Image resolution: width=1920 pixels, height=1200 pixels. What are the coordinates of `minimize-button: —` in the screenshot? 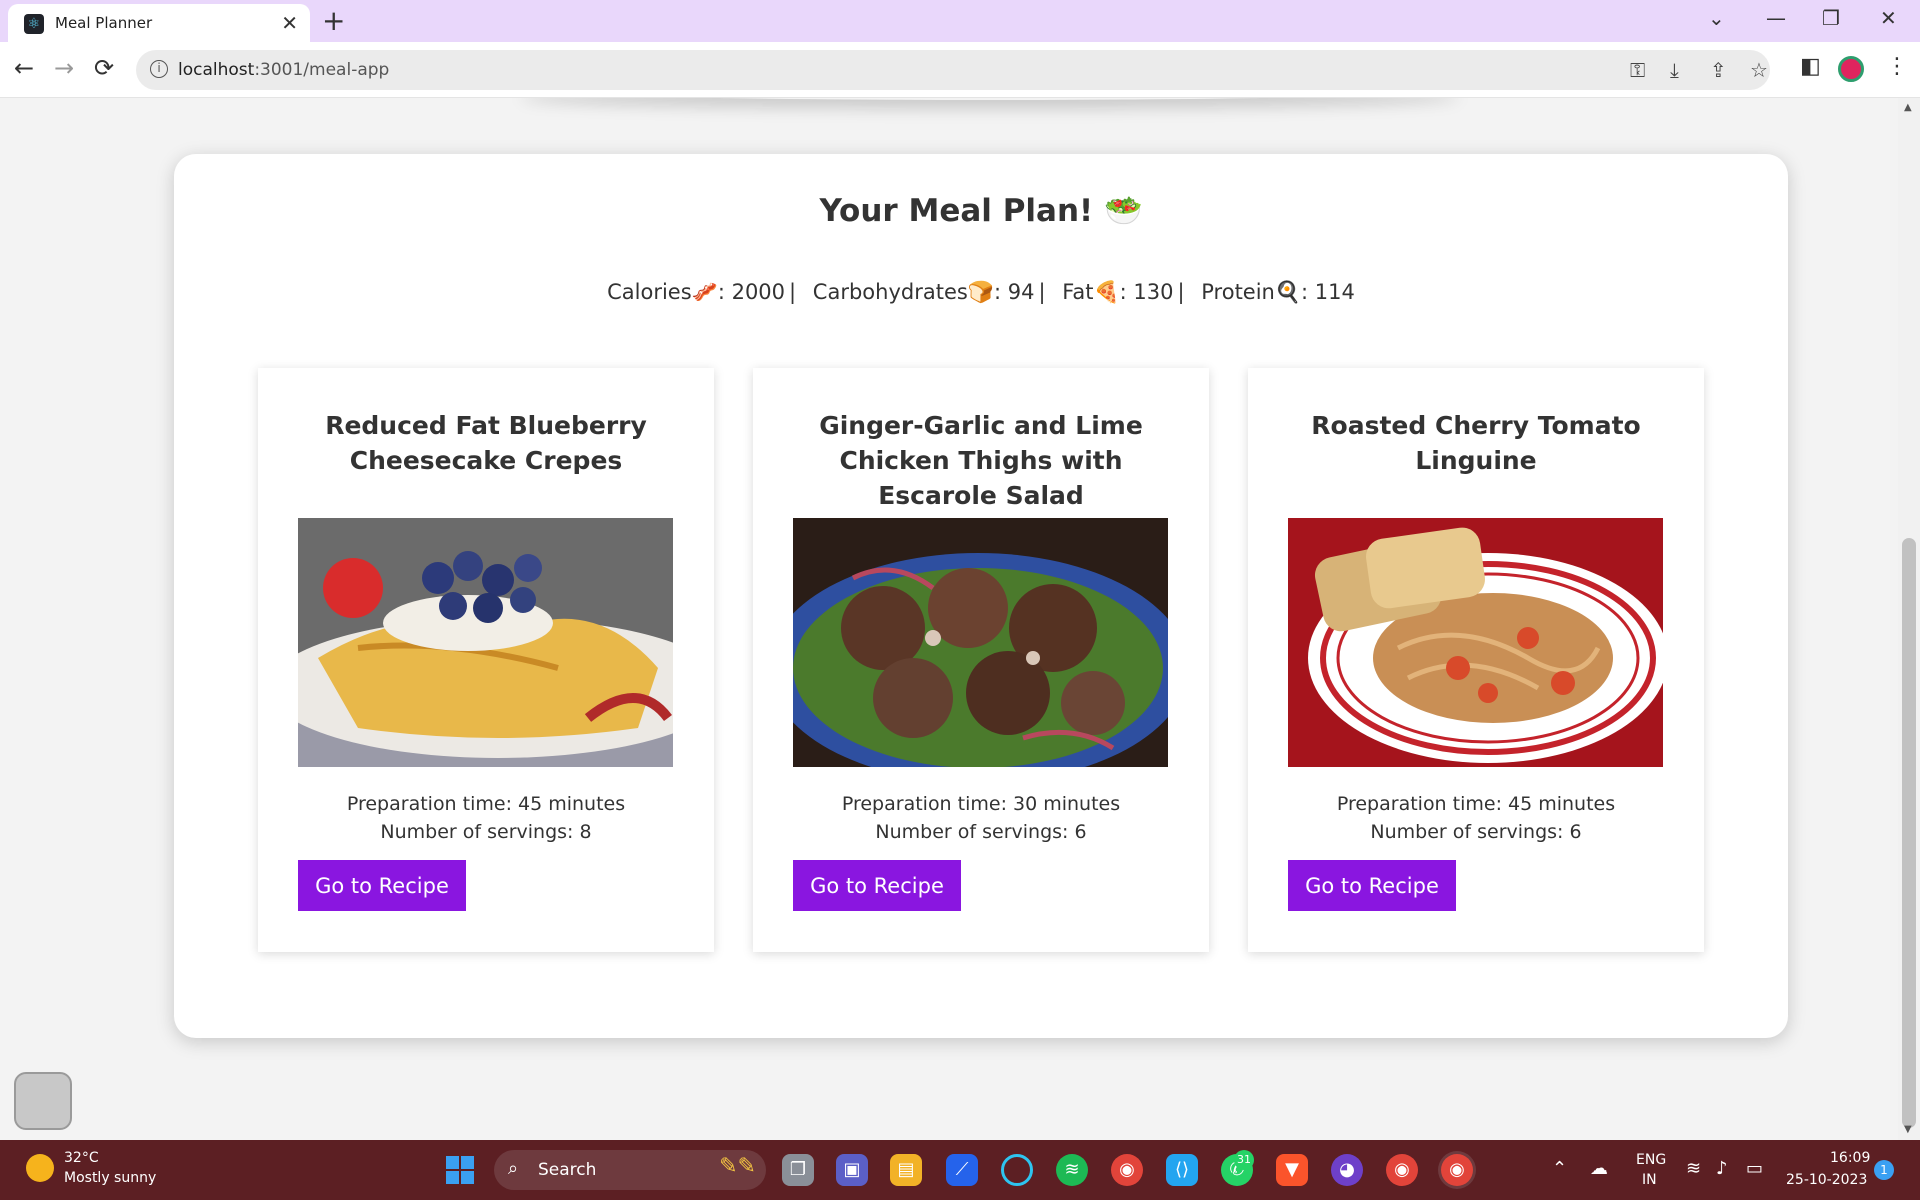 It's located at (1776, 18).